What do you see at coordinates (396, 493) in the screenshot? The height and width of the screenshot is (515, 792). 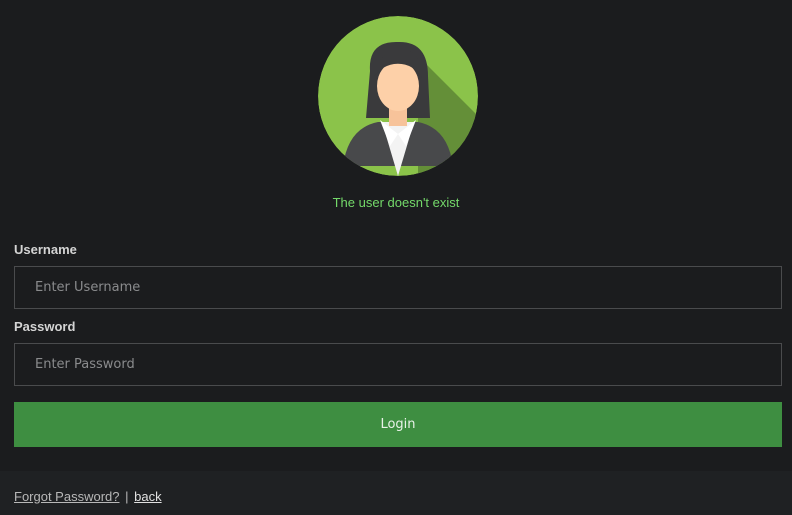 I see `footer: Forgot Password? | back` at bounding box center [396, 493].